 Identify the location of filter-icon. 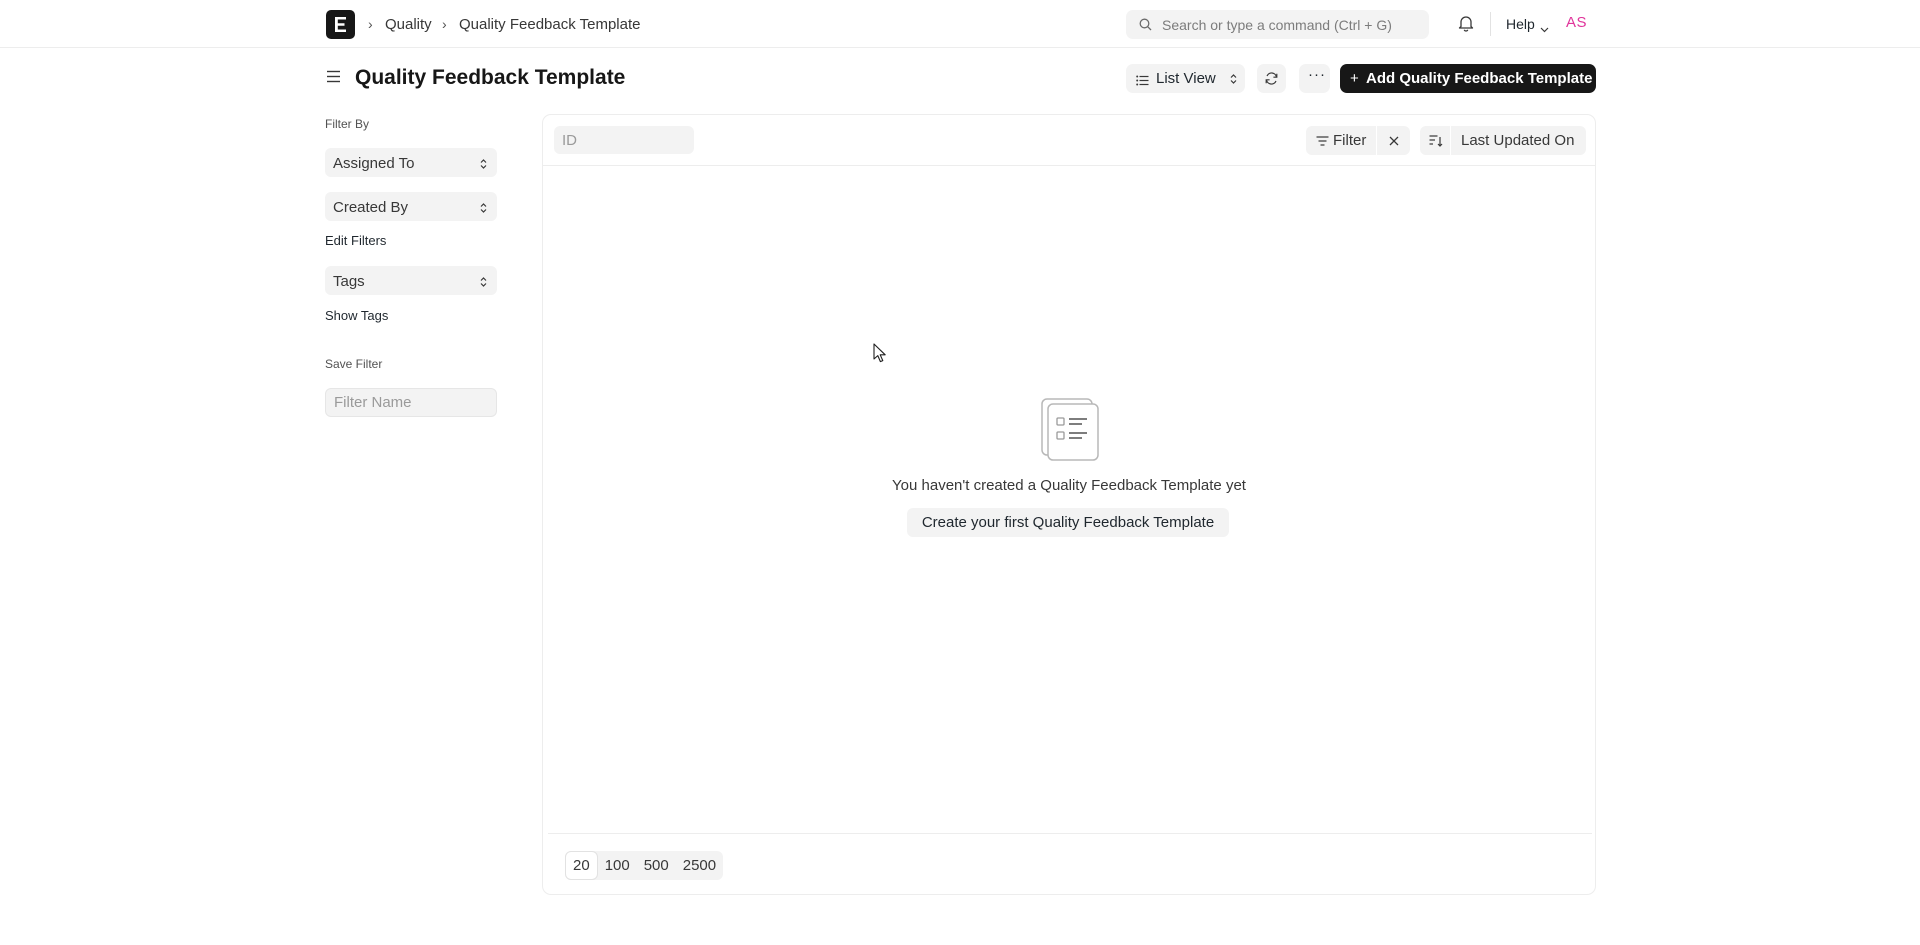
(1322, 141).